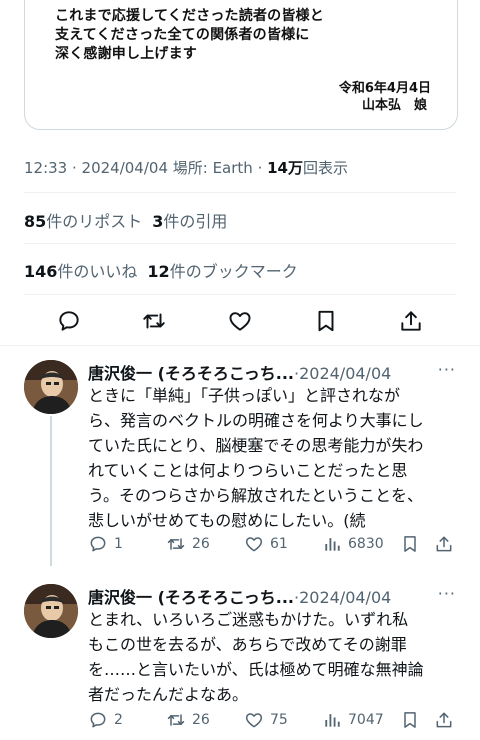 The height and width of the screenshot is (740, 480). I want to click on reposts-stat: 85件のリポスト, so click(83, 221).